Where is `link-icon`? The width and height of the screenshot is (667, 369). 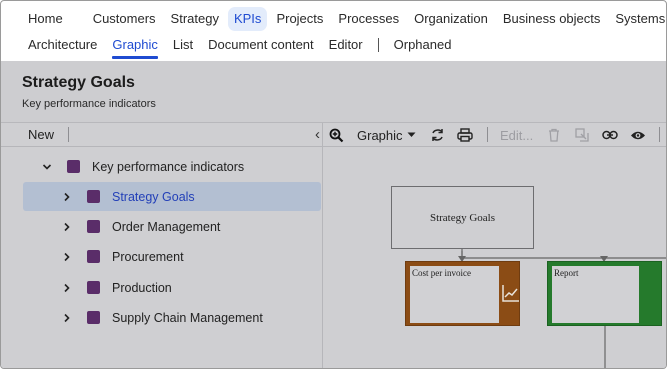
link-icon is located at coordinates (610, 135).